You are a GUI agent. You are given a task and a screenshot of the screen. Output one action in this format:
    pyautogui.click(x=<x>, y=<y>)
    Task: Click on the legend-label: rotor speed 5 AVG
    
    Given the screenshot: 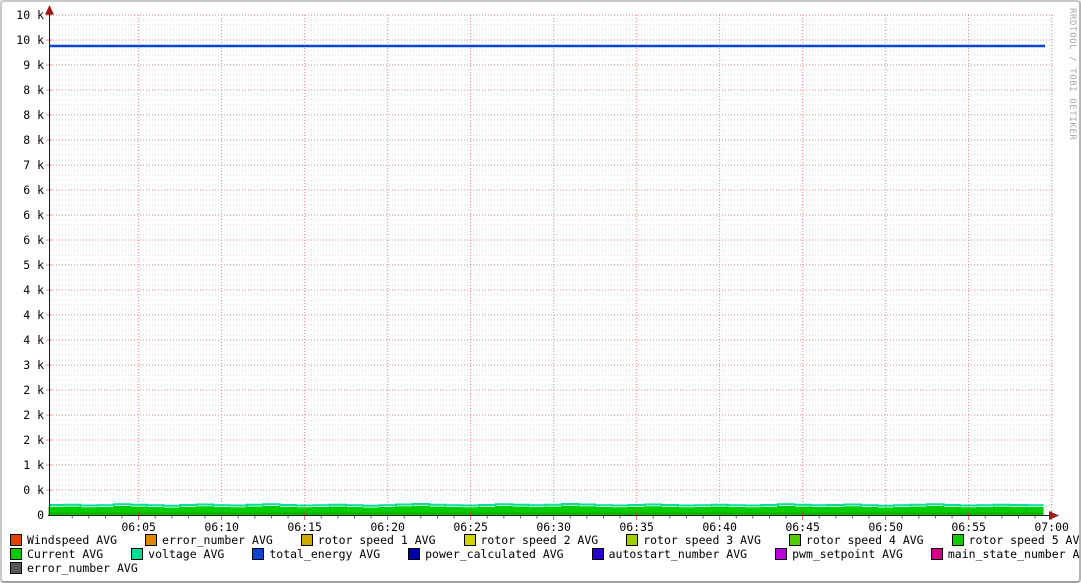 What is the action you would take?
    pyautogui.click(x=1024, y=540)
    